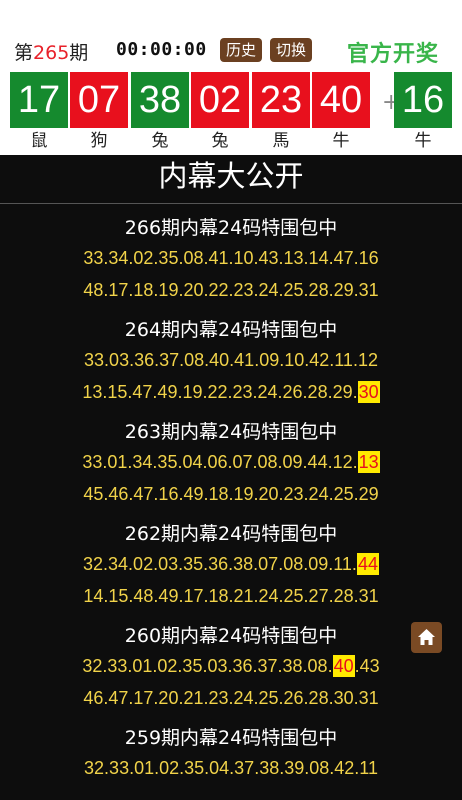 This screenshot has width=462, height=800. I want to click on record-line: 33.34.02.35.08.41.10.43.13.14.47.16, so click(231, 258).